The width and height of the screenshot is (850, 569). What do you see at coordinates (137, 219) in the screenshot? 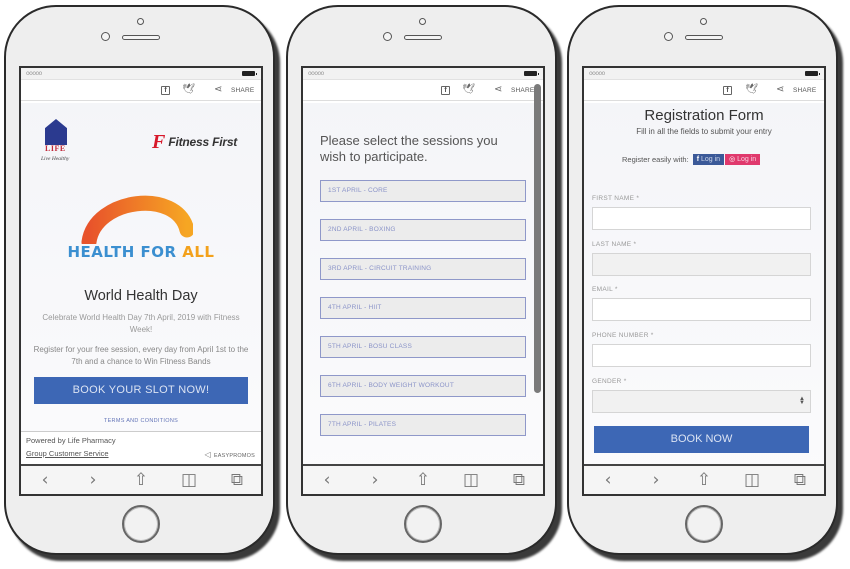
I see `health-arc-logo` at bounding box center [137, 219].